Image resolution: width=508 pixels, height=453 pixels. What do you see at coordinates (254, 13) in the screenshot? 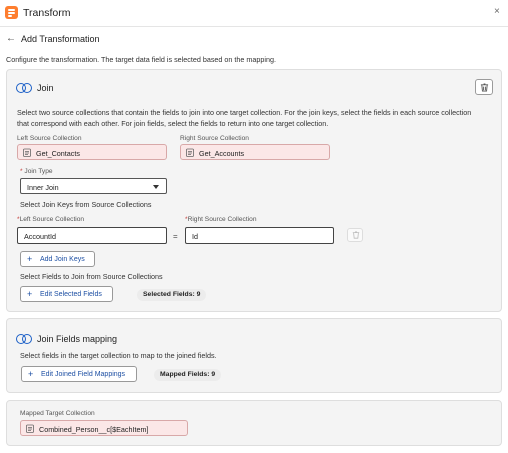
I see `title-bar: Transform ×` at bounding box center [254, 13].